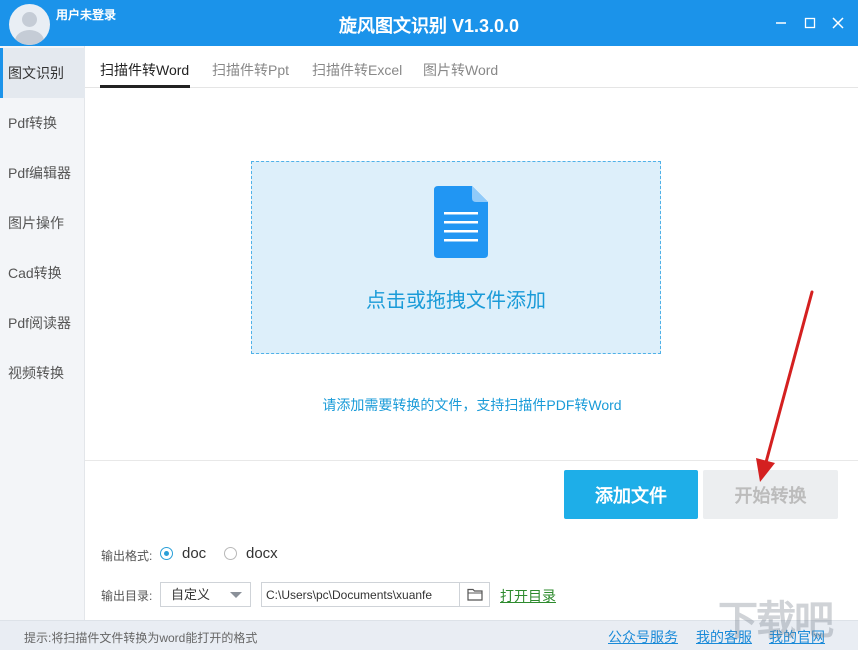  What do you see at coordinates (360, 594) in the screenshot?
I see `output-path-input` at bounding box center [360, 594].